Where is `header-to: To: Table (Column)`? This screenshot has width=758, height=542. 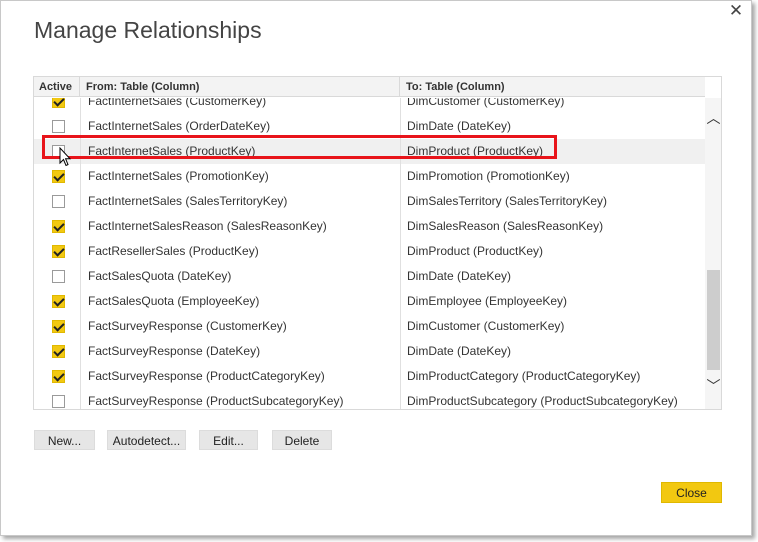
header-to: To: Table (Column) is located at coordinates (553, 87).